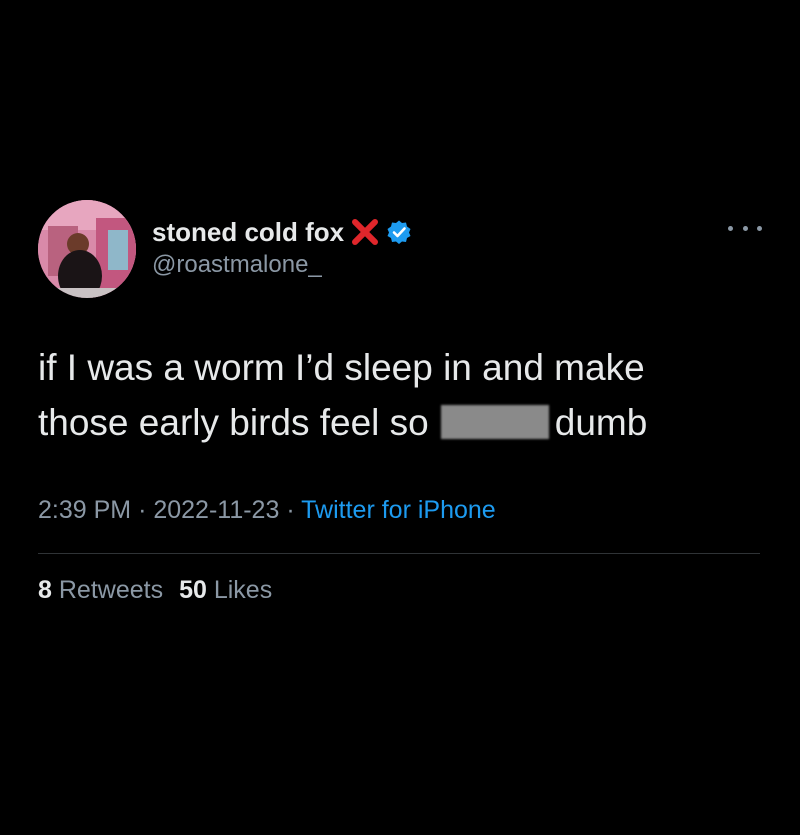  Describe the element at coordinates (398, 510) in the screenshot. I see `tweet-source-link: Twitter for iPhone` at that location.